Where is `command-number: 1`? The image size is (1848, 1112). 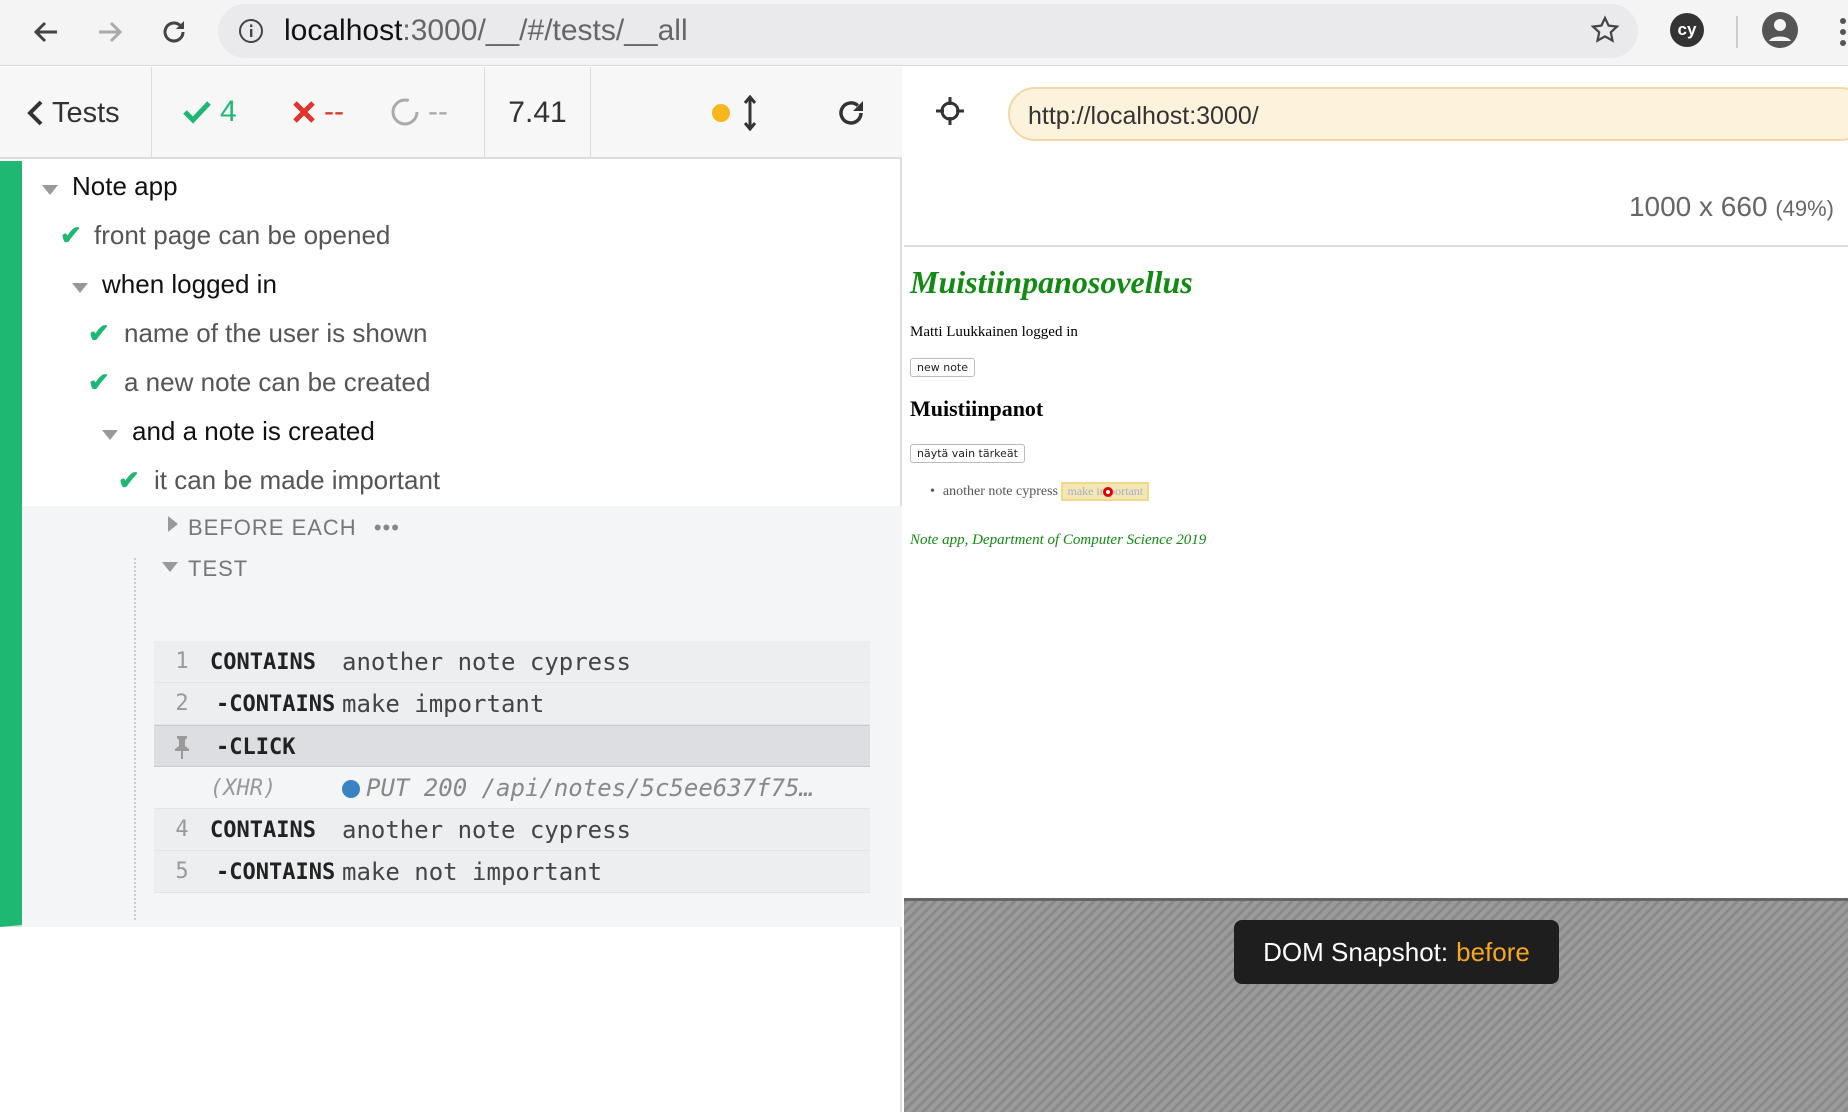 command-number: 1 is located at coordinates (182, 661).